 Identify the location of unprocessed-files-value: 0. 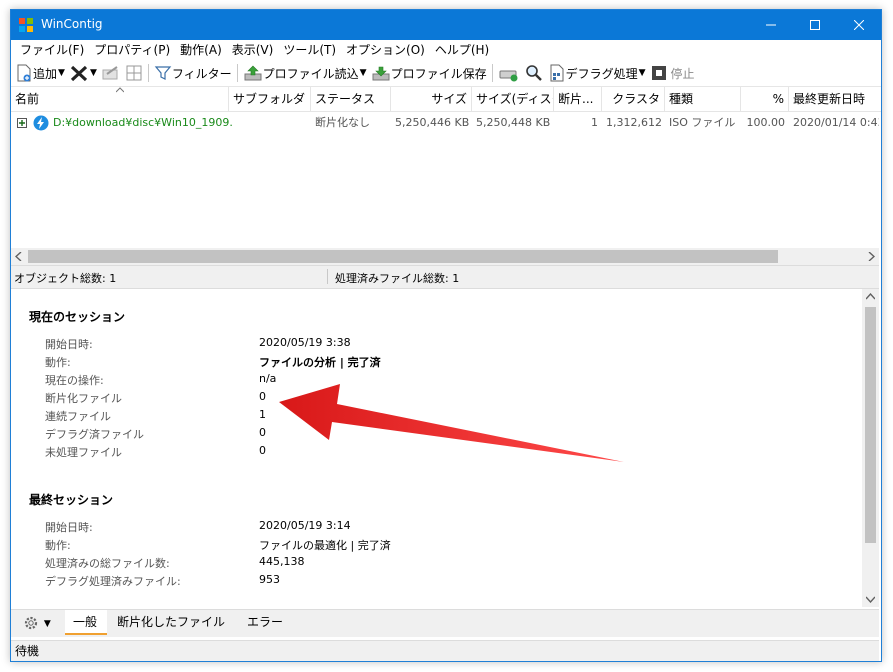
(262, 450).